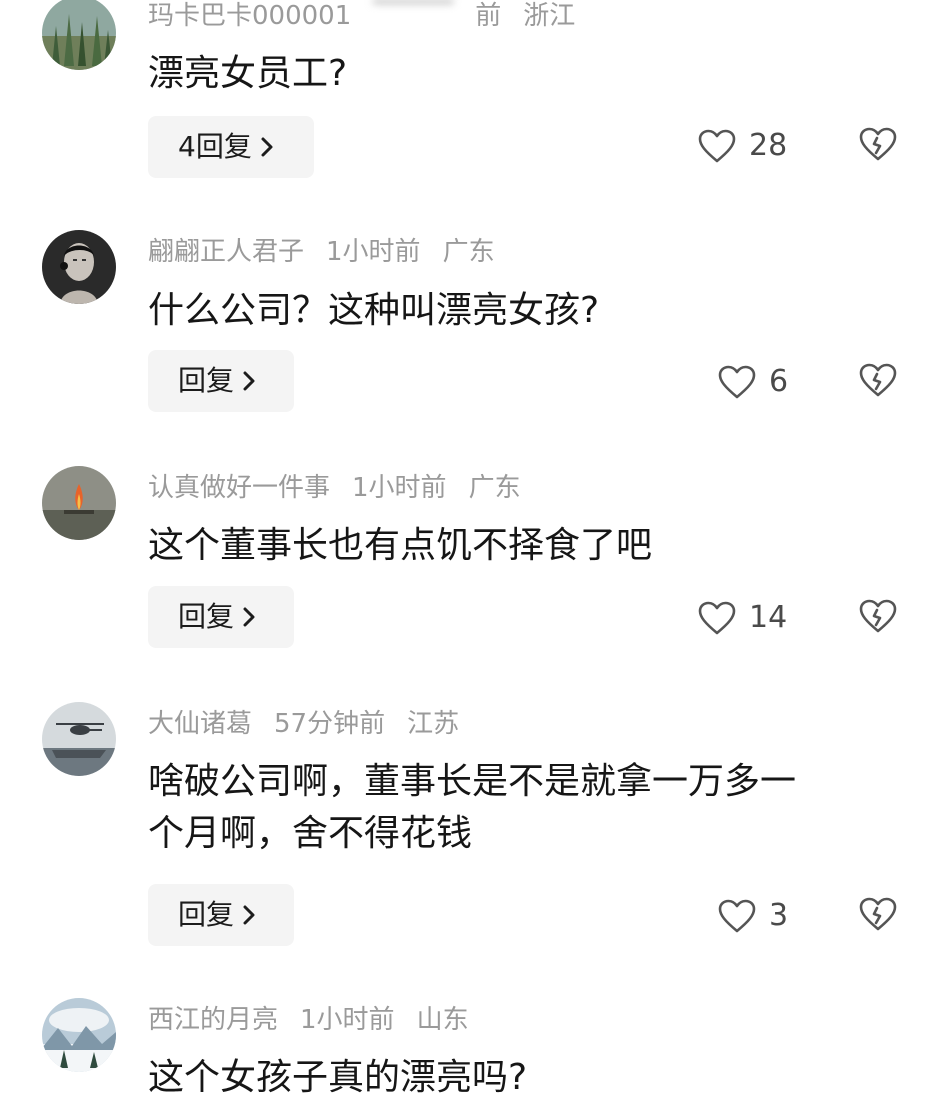 The image size is (925, 1115). I want to click on timestamp-suffix: 前, so click(488, 16).